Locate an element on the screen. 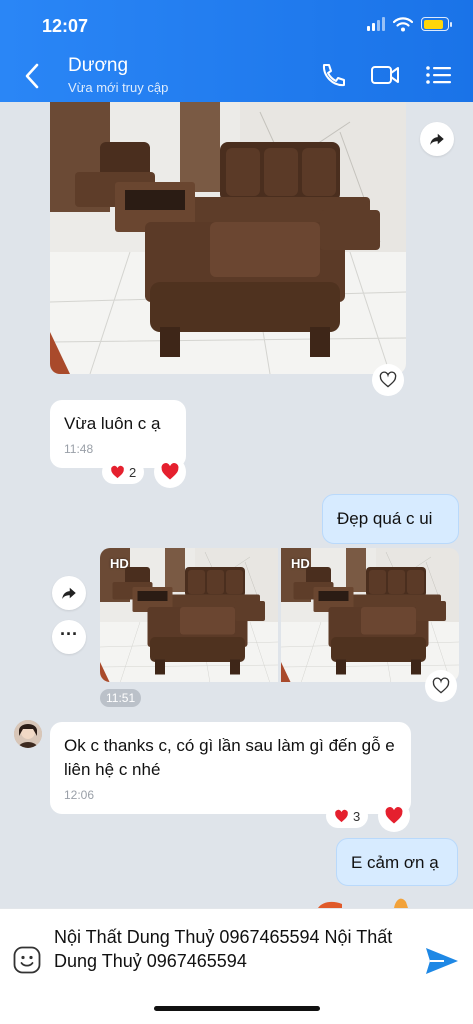 This screenshot has width=473, height=1024. contact-name: Dương is located at coordinates (98, 66).